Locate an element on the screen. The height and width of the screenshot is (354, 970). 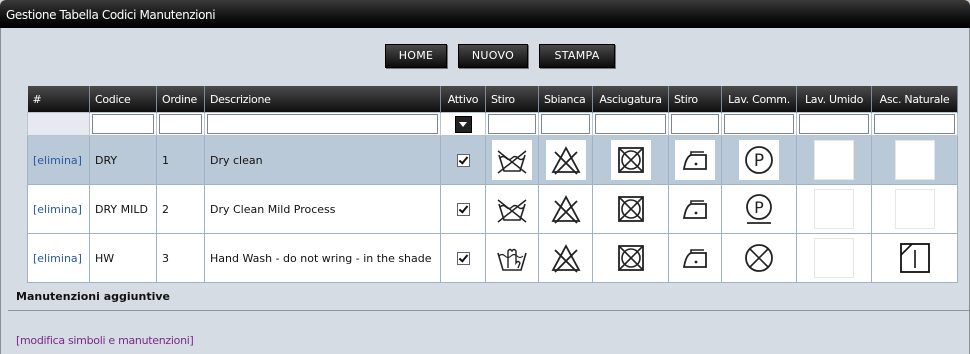
section-title: Manutenzioni aggiuntive is located at coordinates (93, 296).